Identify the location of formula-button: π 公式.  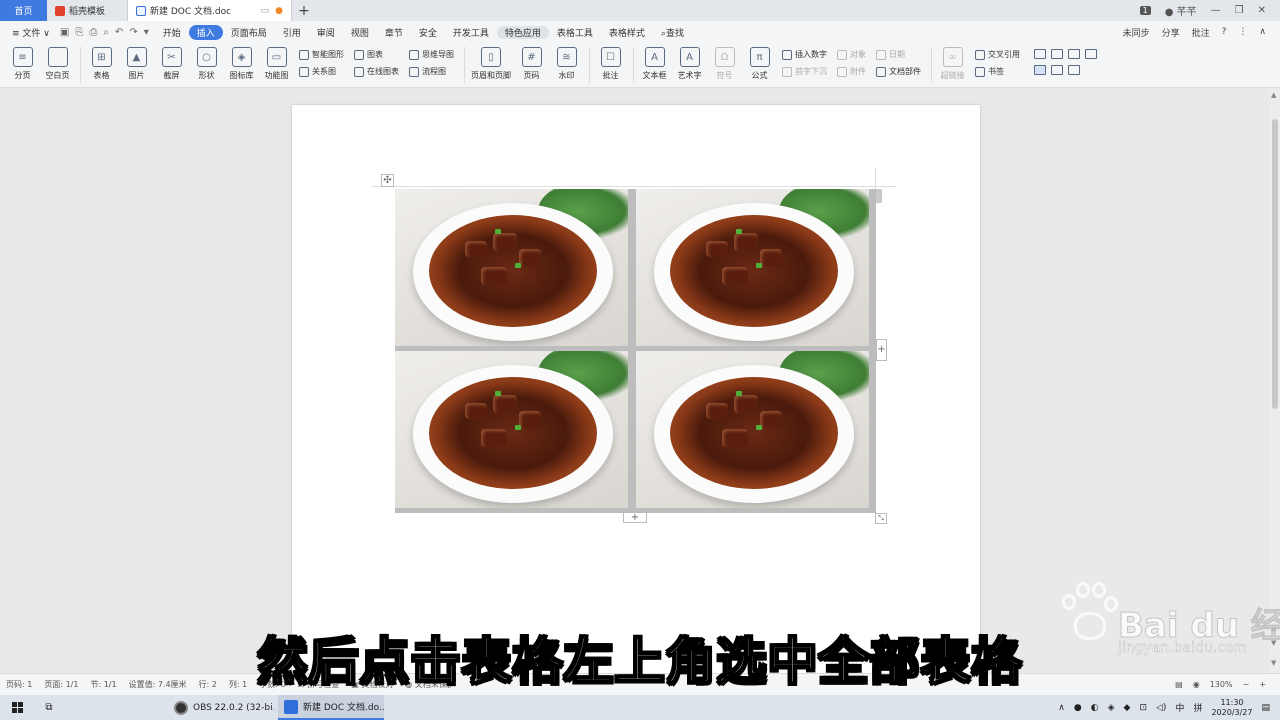
(759, 64).